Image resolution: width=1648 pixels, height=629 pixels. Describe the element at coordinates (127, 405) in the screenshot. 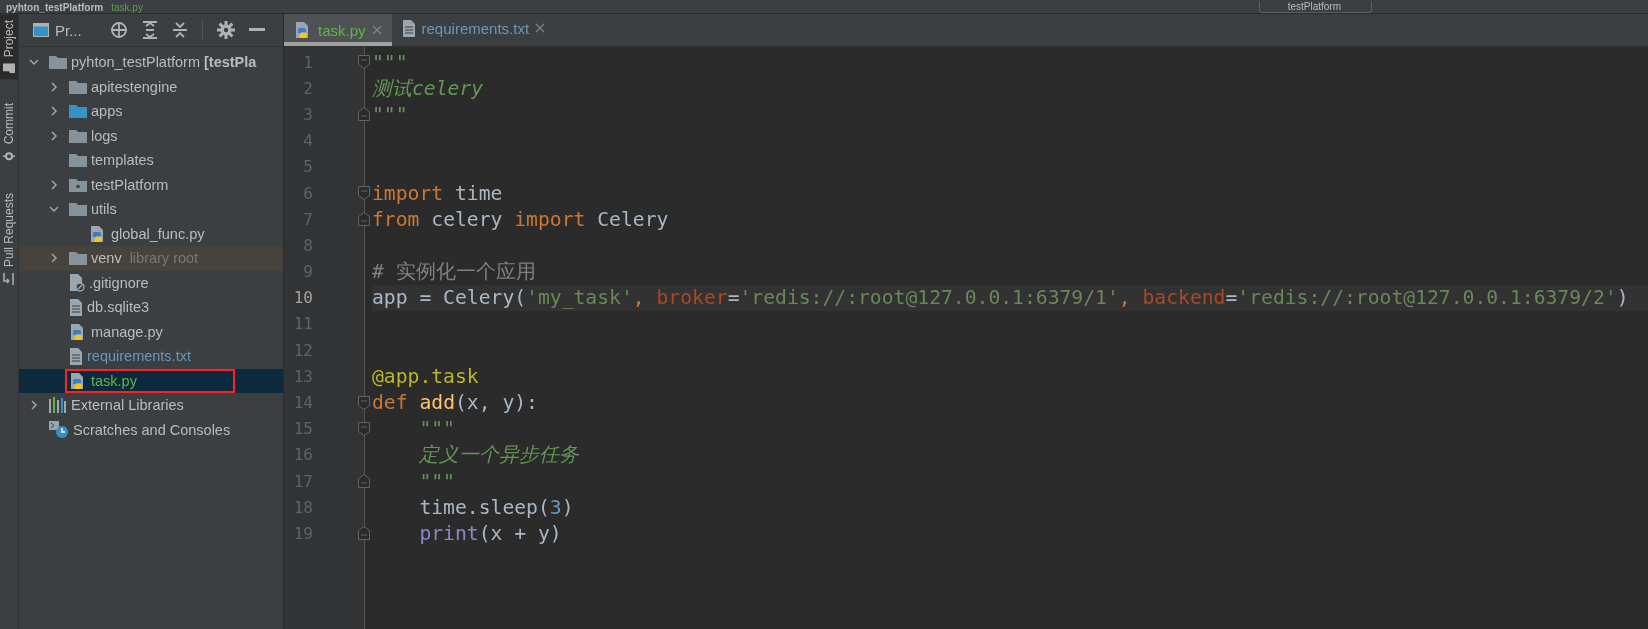

I see `item-label: External Libraries` at that location.